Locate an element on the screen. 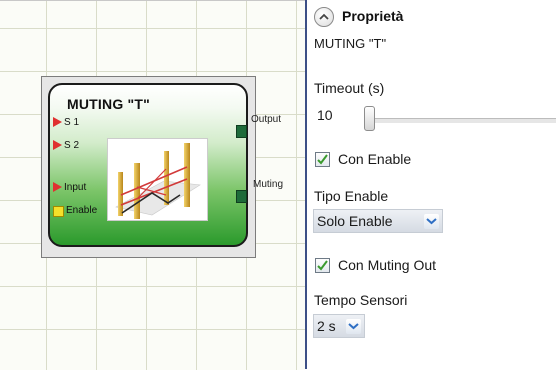  enable-pin is located at coordinates (58, 211).